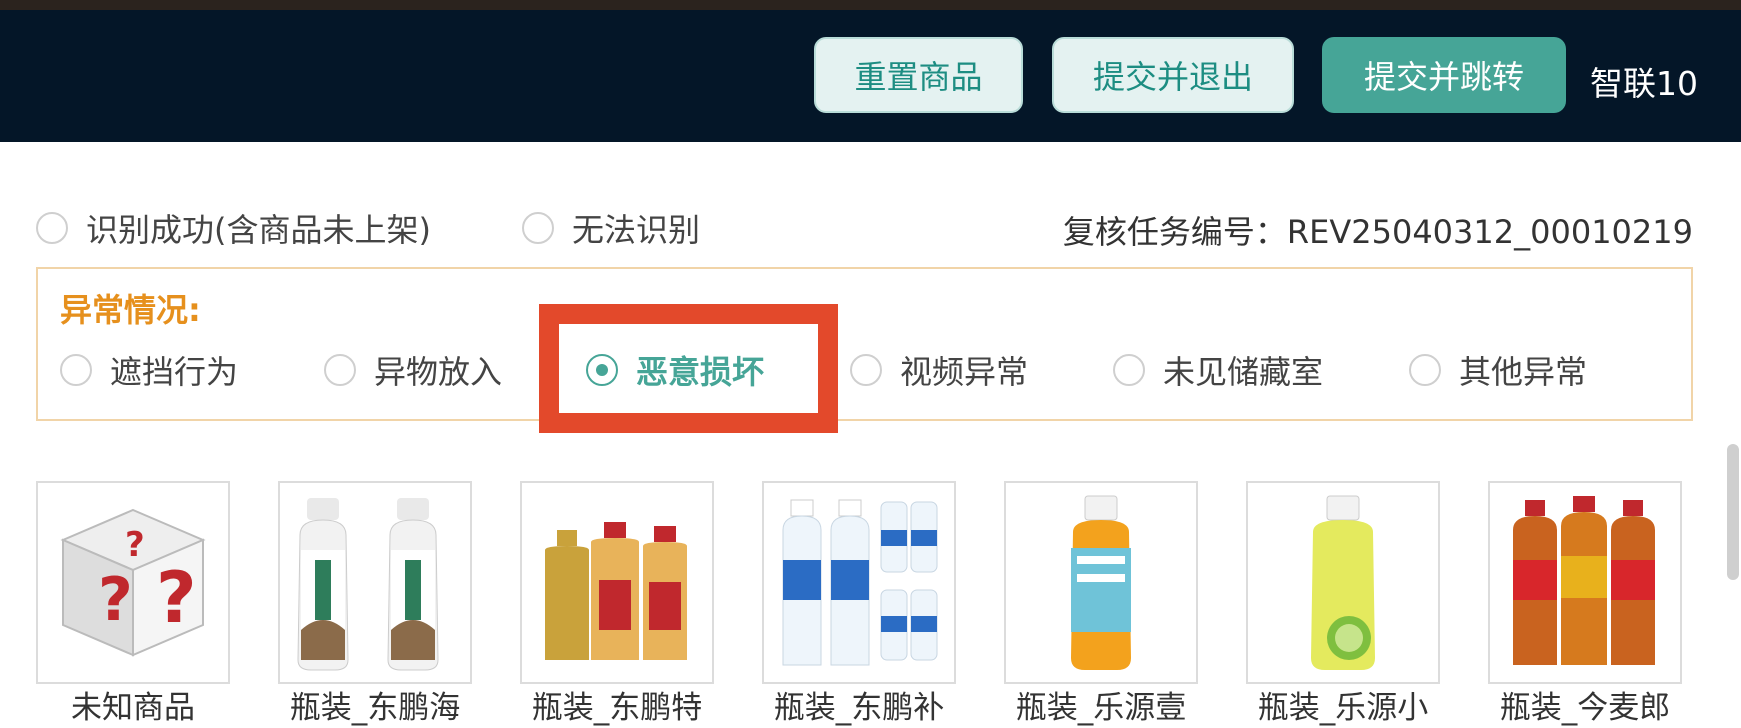 The image size is (1741, 728). What do you see at coordinates (375, 582) in the screenshot?
I see `bottle-coconut-juice-icon` at bounding box center [375, 582].